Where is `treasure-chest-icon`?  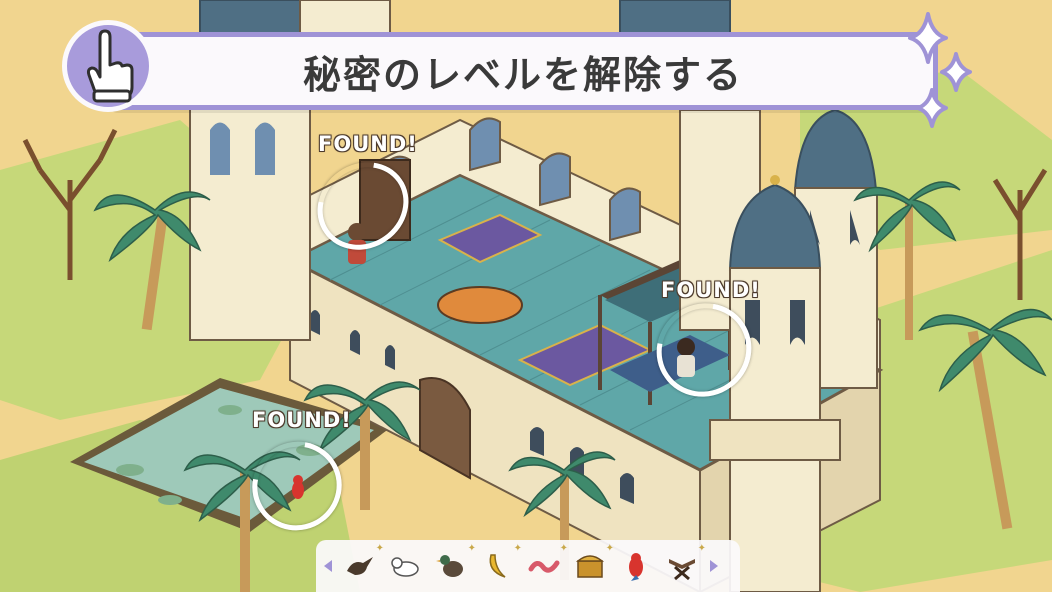
treasure-chest-icon is located at coordinates (590, 566).